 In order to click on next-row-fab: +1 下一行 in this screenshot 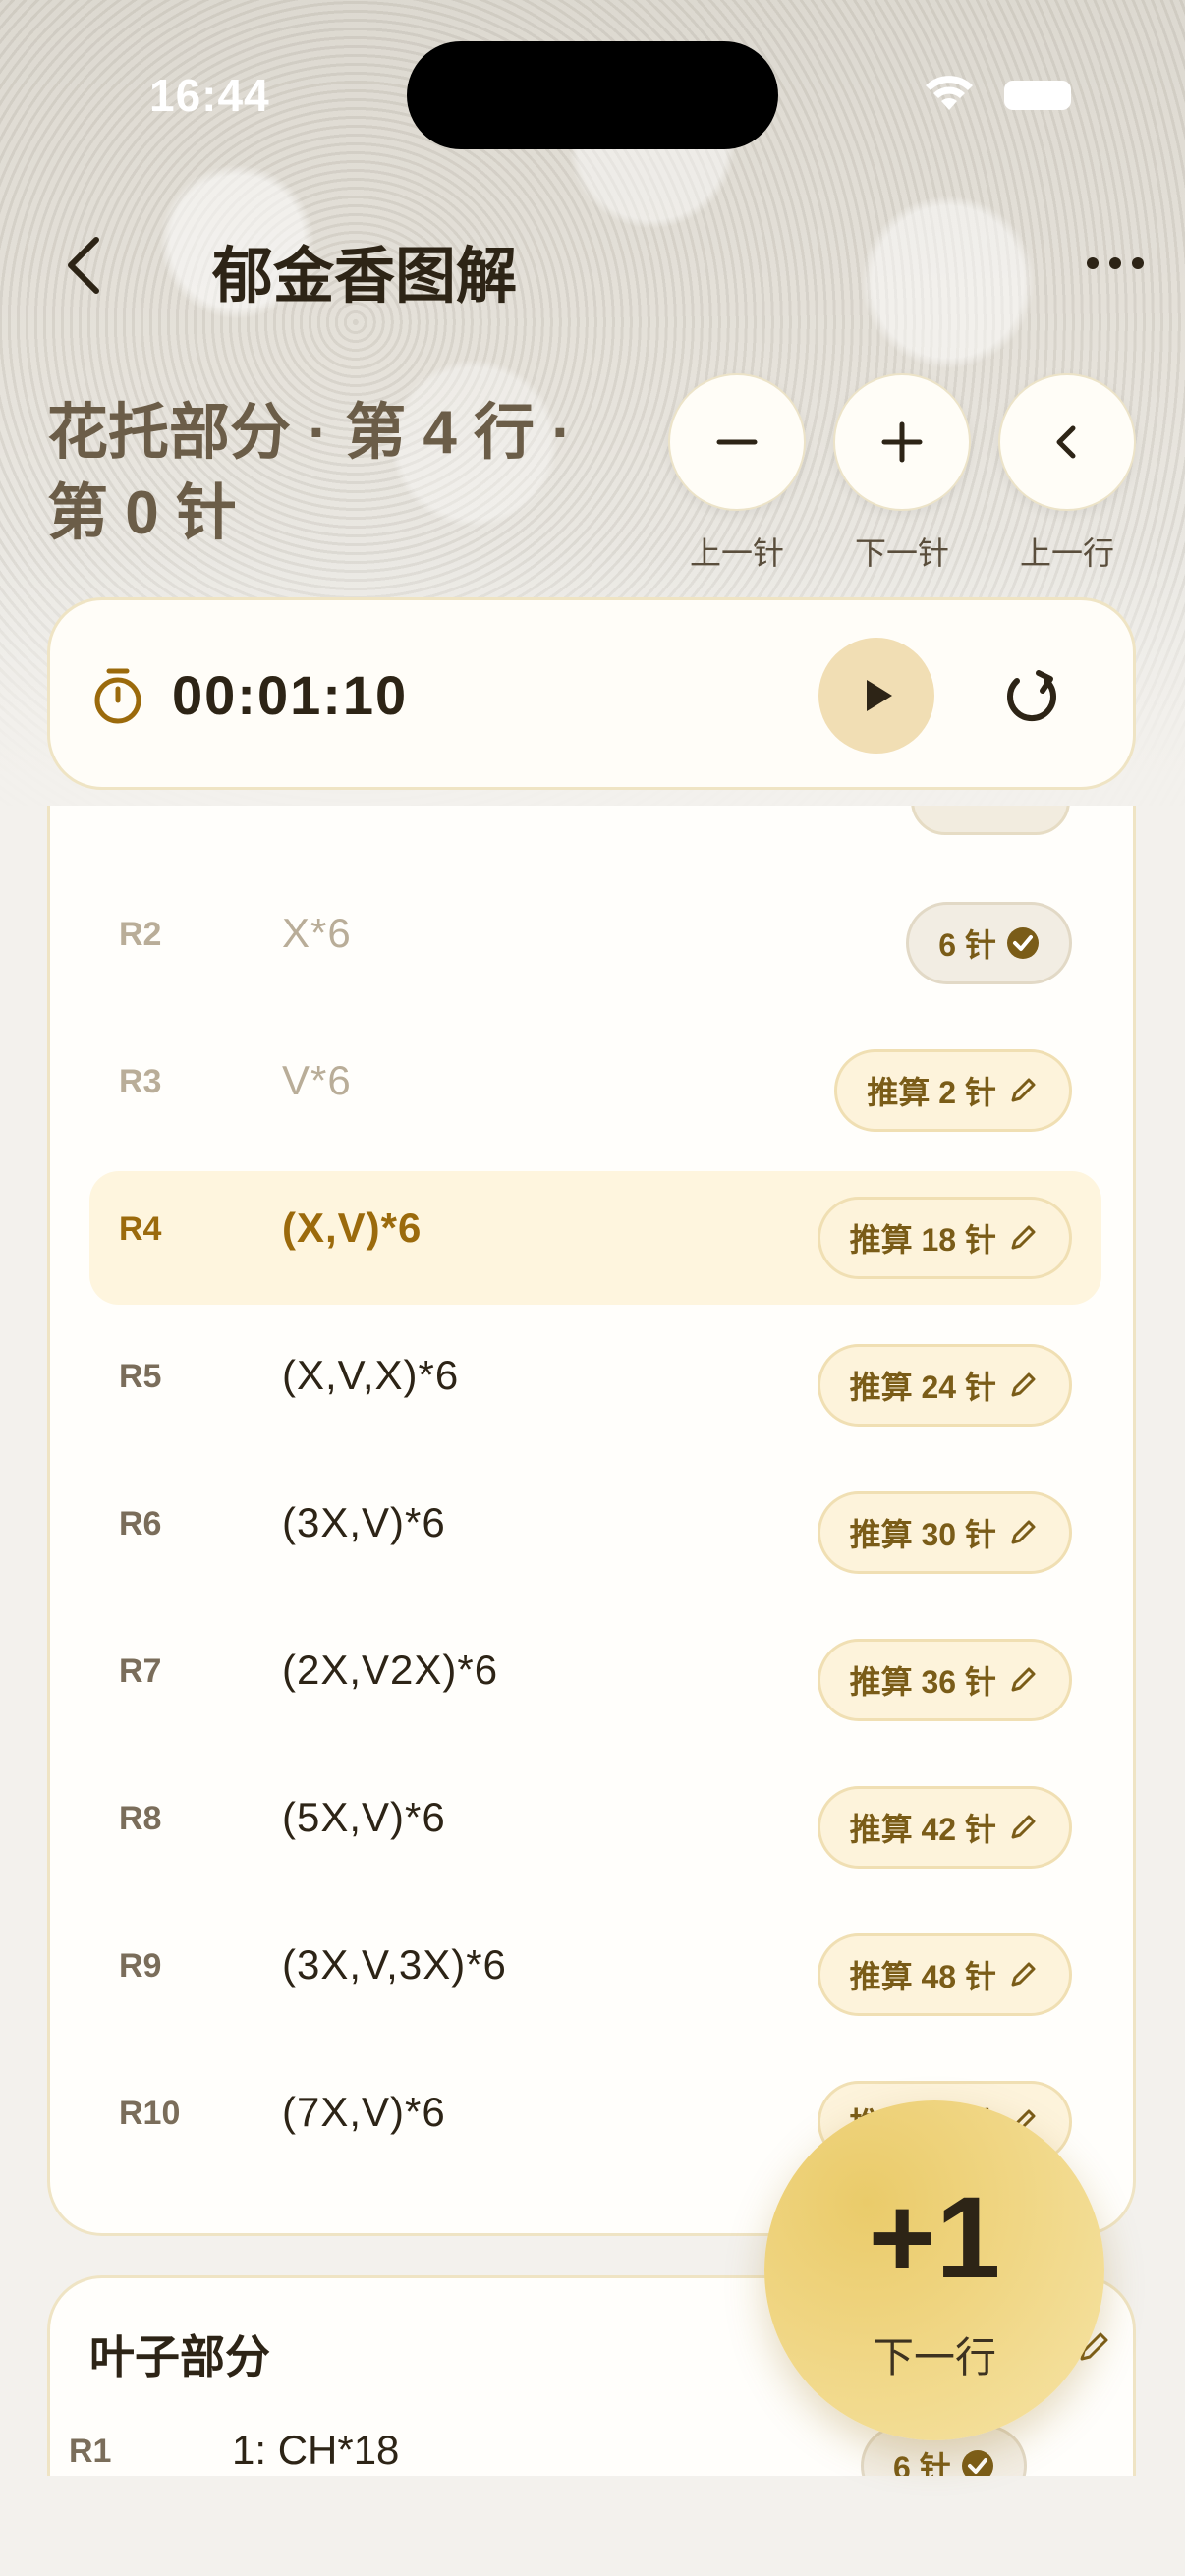, I will do `click(934, 2270)`.